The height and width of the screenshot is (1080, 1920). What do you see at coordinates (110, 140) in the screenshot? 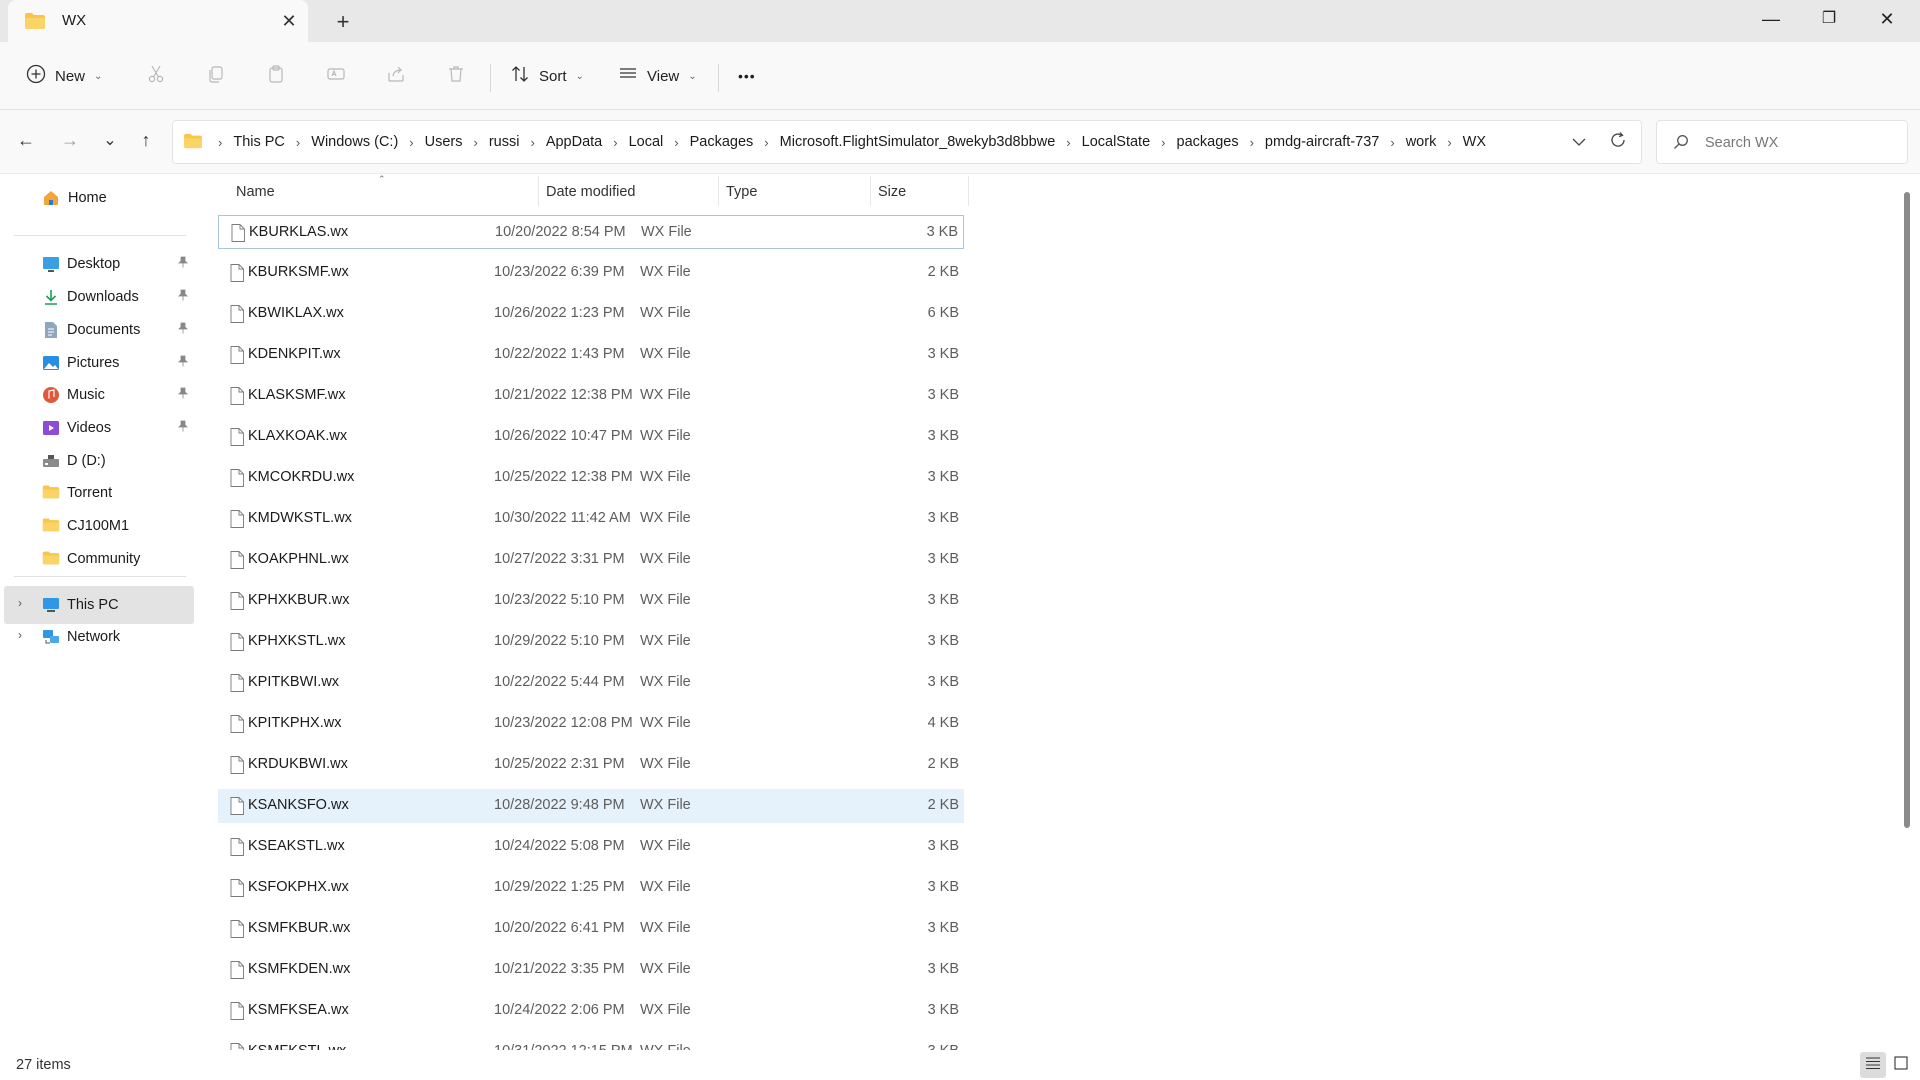
I see `recent-locations-button: ⌄` at bounding box center [110, 140].